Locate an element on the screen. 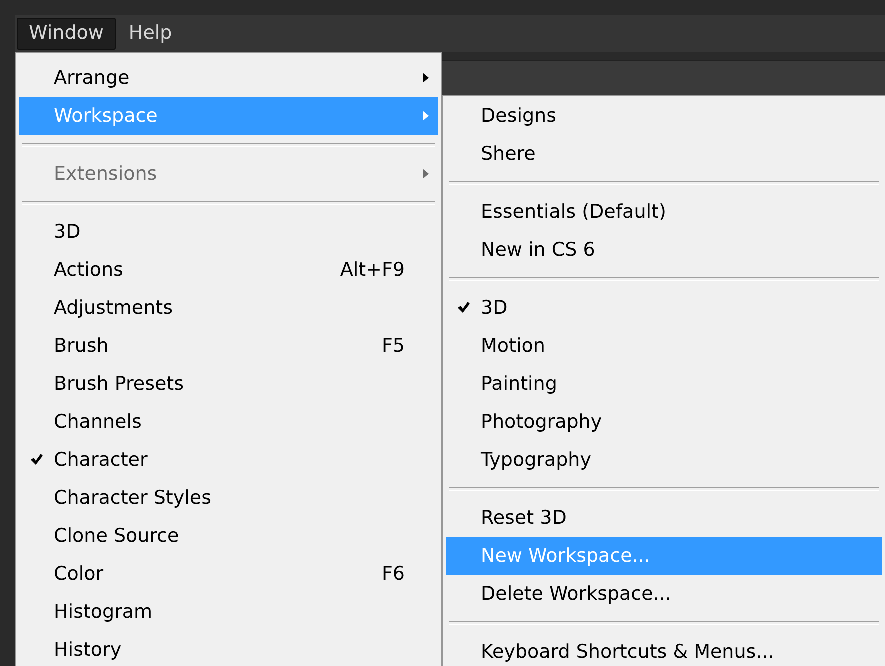 The image size is (885, 666). menu-item: Histogram is located at coordinates (228, 612).